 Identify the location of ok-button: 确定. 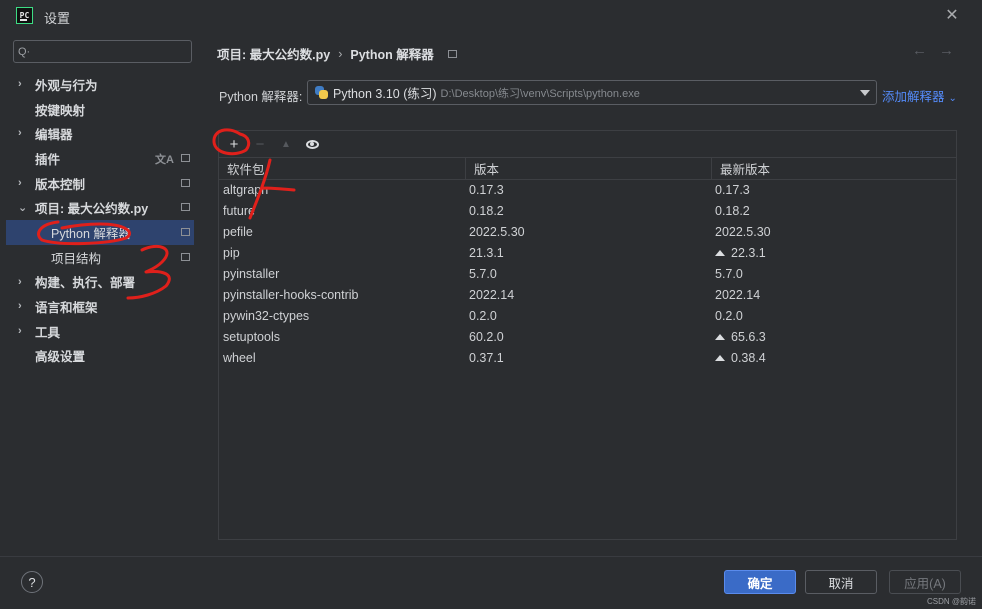
(760, 582).